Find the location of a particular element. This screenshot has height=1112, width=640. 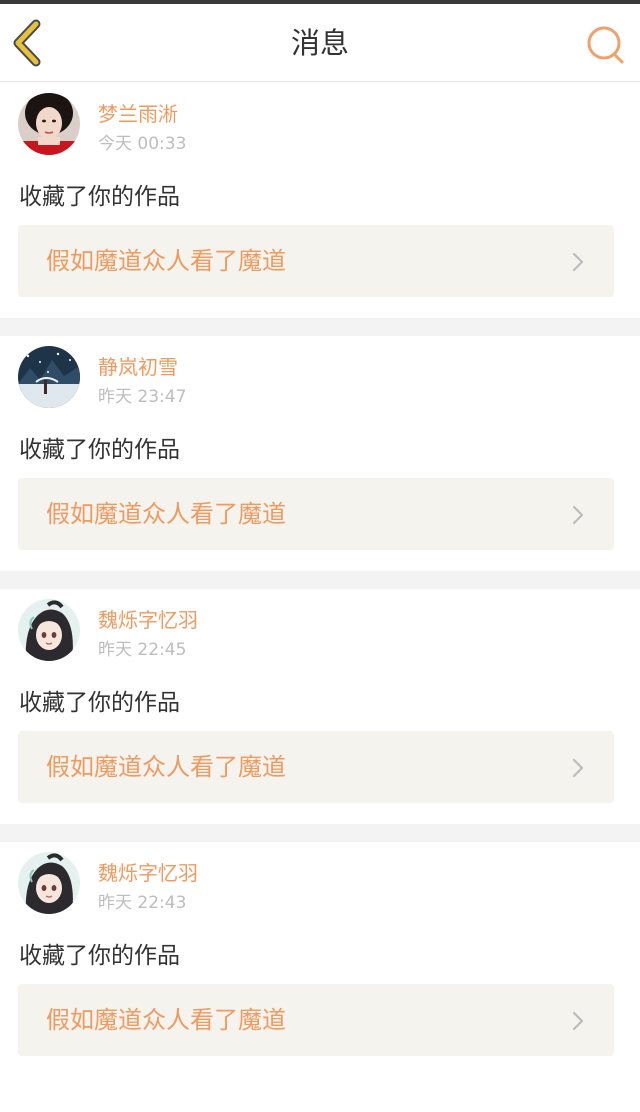

nav-bar: 消息 is located at coordinates (320, 43).